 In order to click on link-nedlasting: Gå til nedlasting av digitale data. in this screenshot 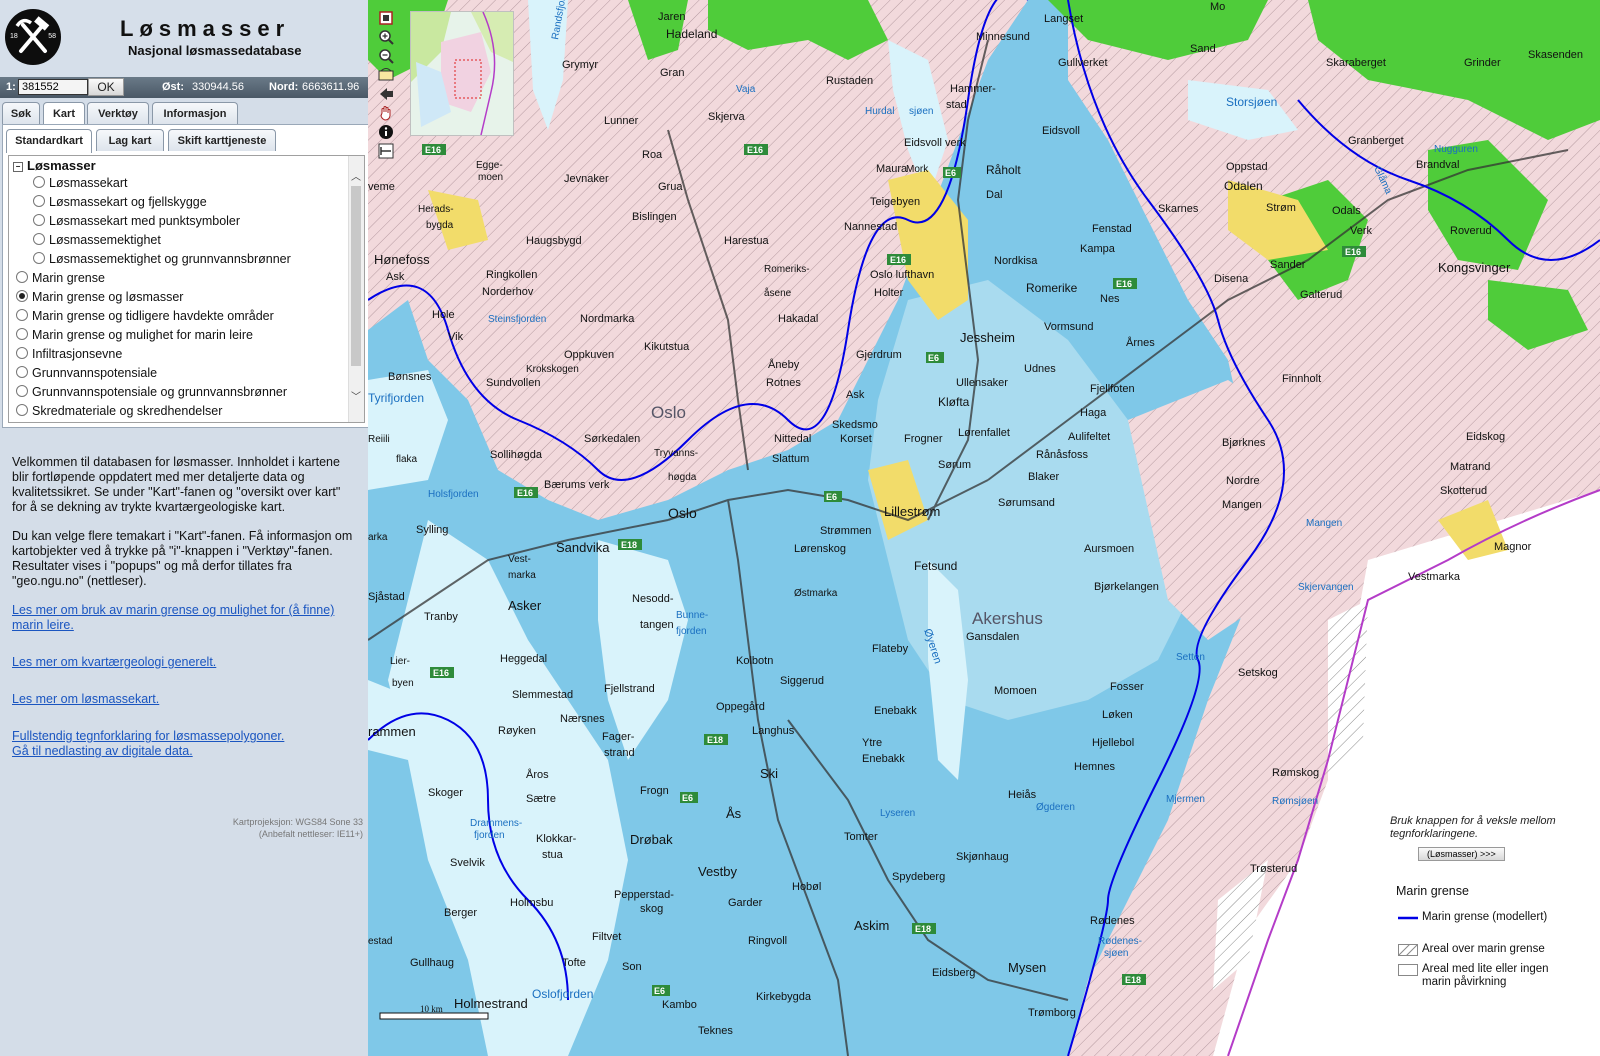, I will do `click(184, 751)`.